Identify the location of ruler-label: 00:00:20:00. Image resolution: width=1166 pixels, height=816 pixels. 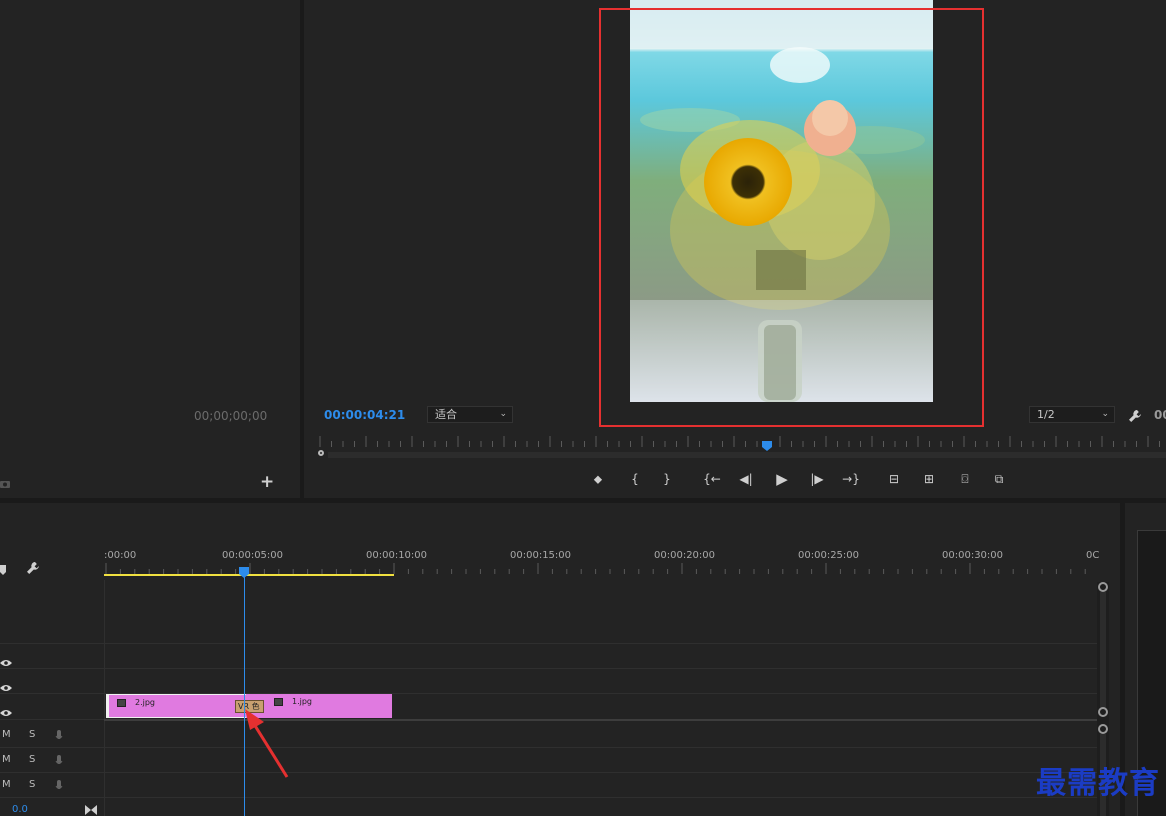
(684, 555).